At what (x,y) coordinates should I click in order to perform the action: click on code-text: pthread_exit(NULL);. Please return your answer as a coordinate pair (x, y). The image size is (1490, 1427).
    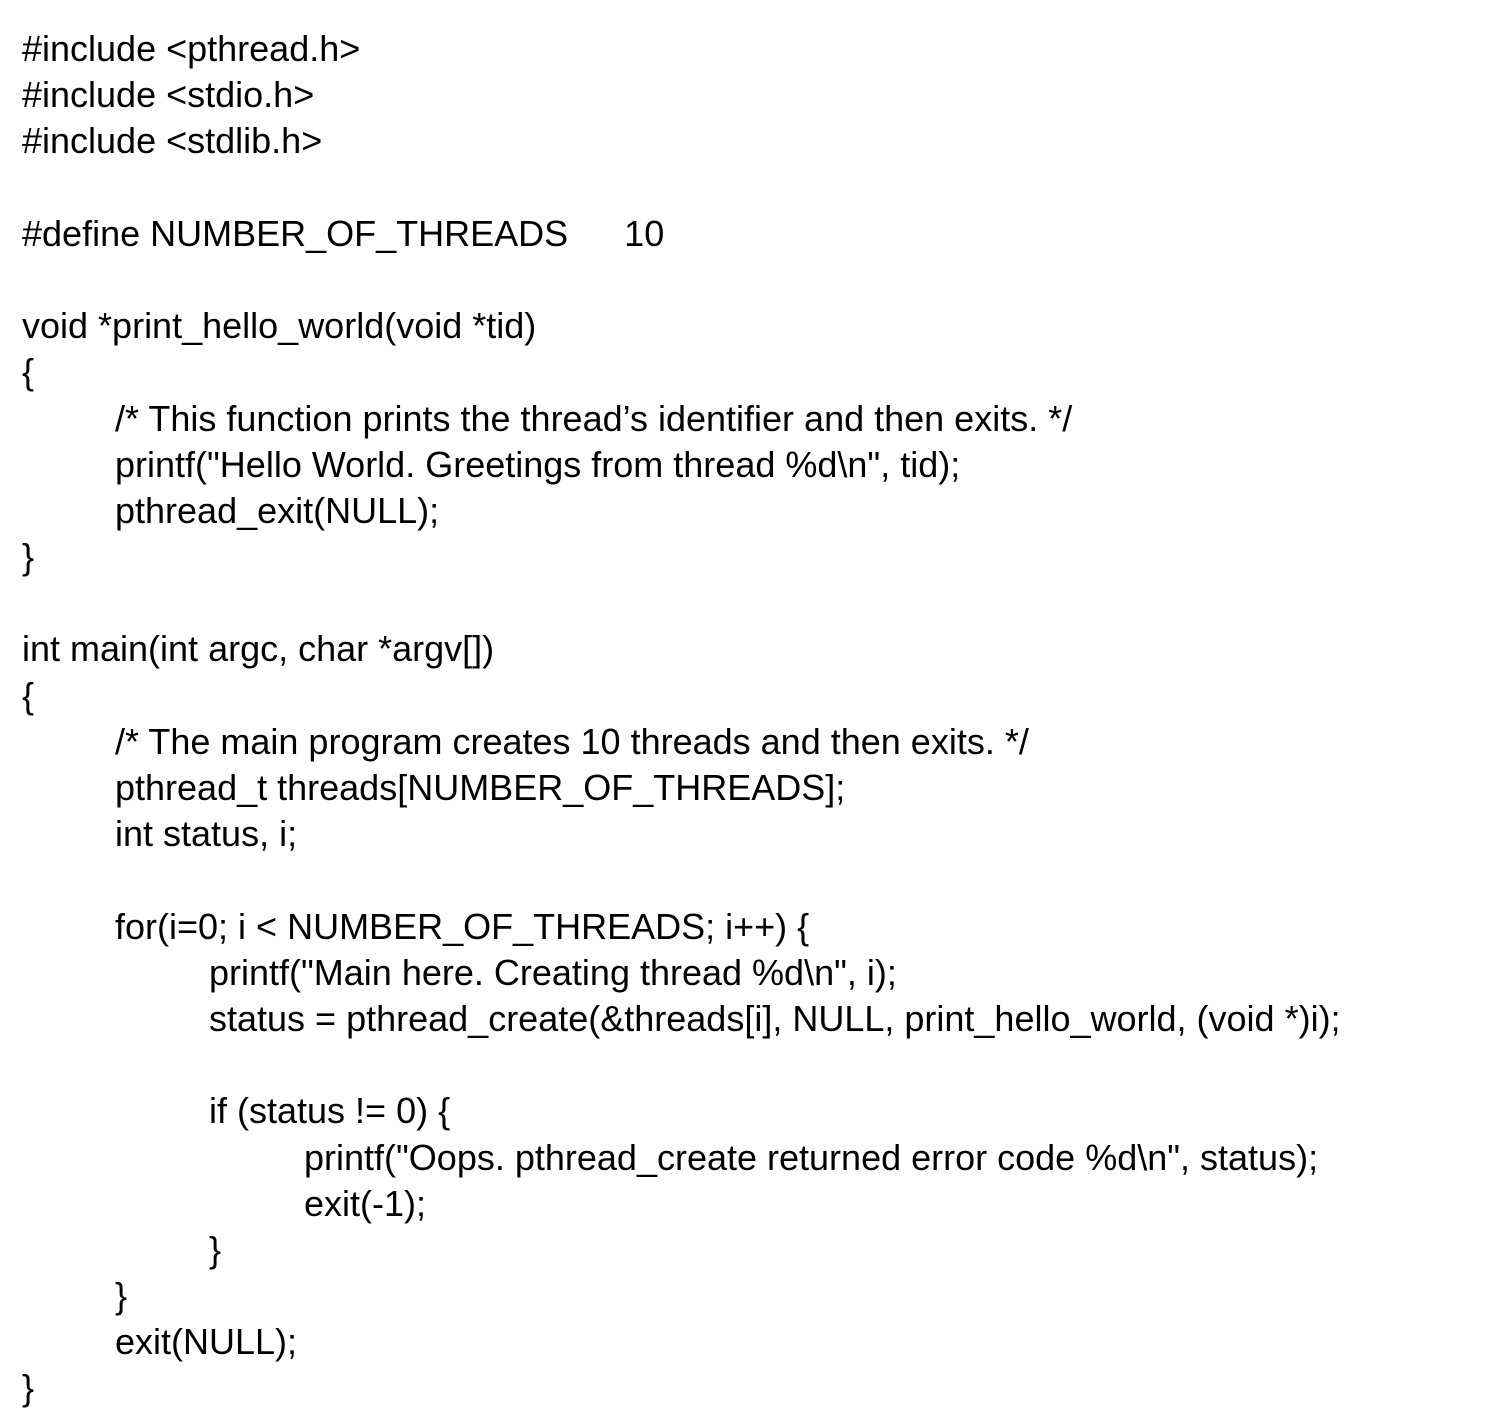
    Looking at the image, I should click on (277, 510).